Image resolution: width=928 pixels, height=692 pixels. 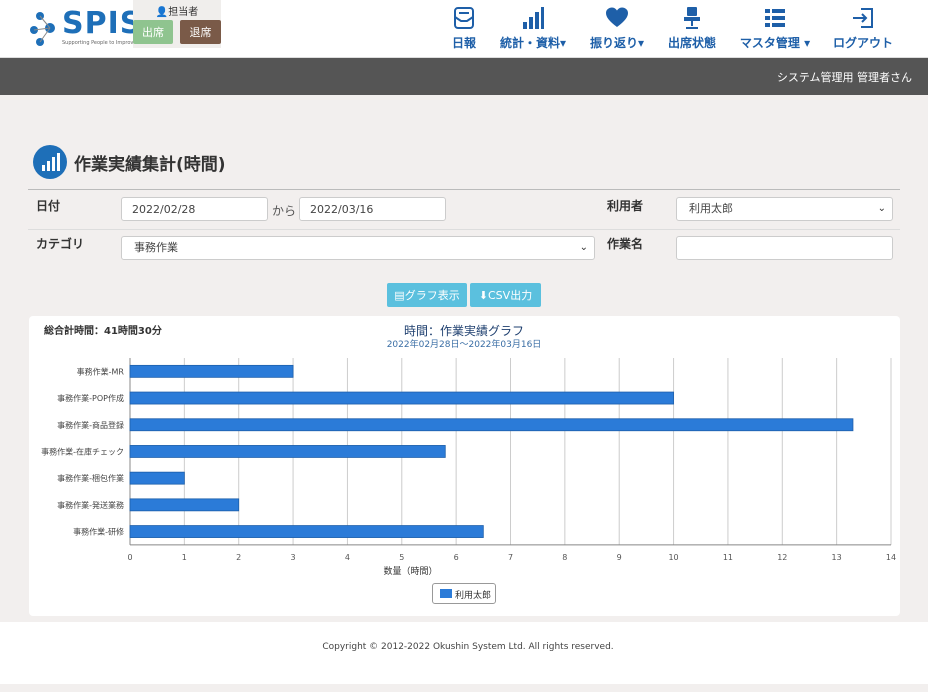 What do you see at coordinates (782, 557) in the screenshot?
I see `x-tick-label: 12` at bounding box center [782, 557].